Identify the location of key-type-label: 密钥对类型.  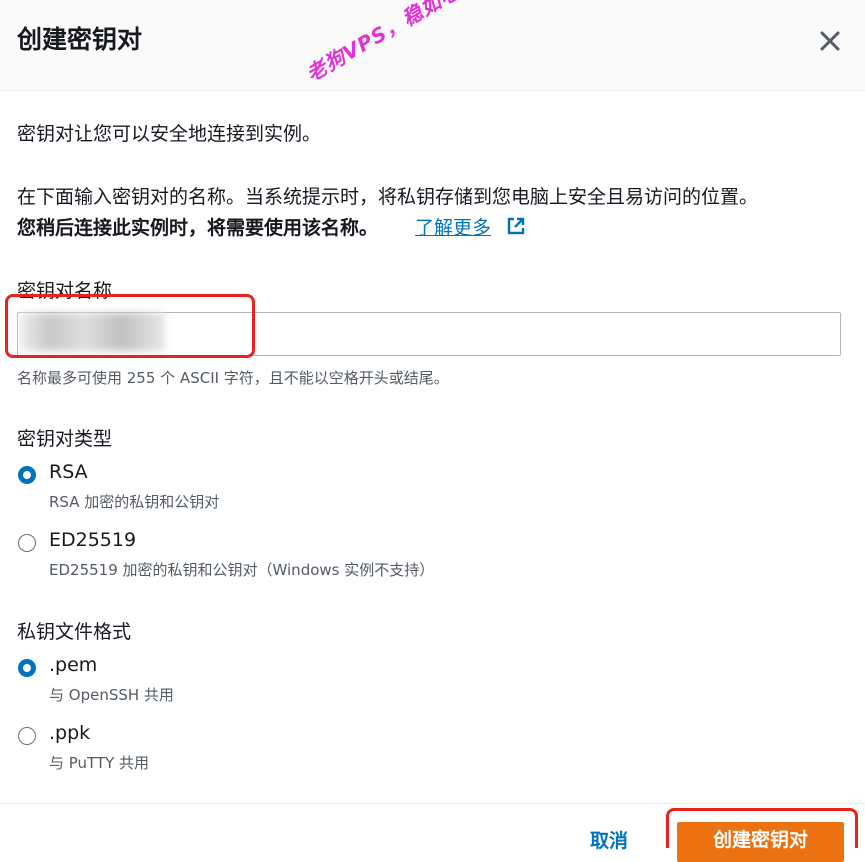
(65, 439).